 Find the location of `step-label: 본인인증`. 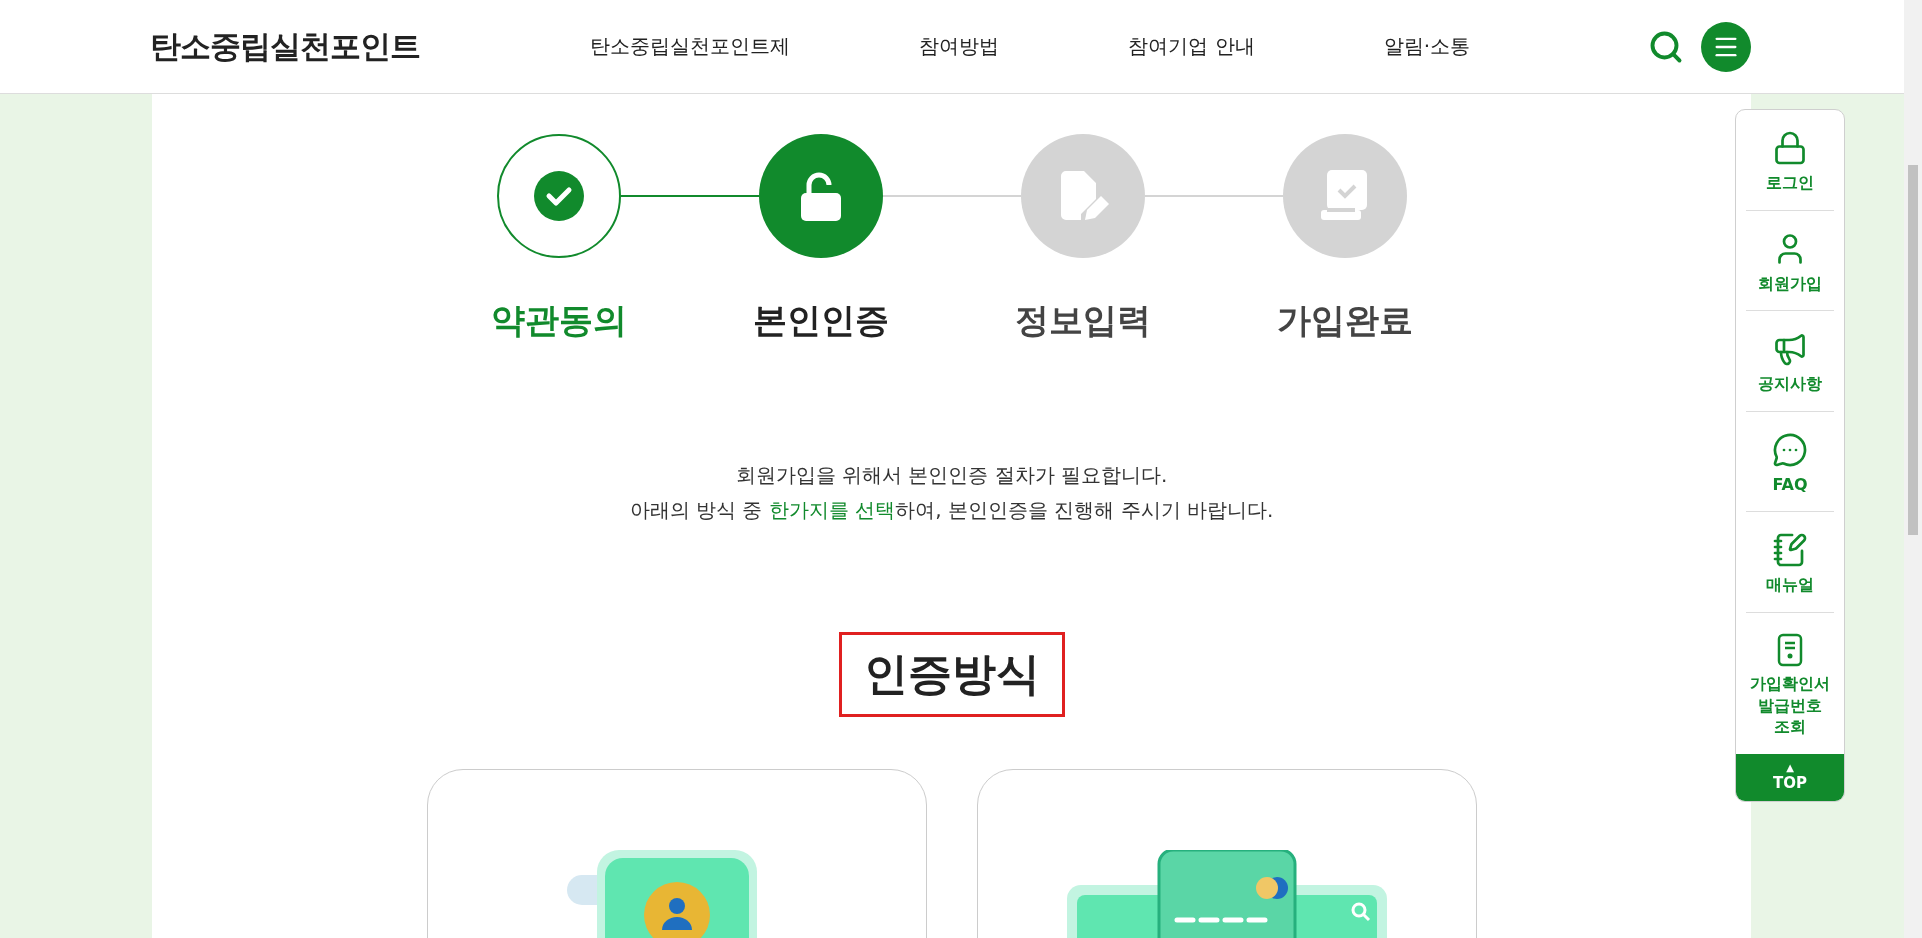

step-label: 본인인증 is located at coordinates (820, 320).